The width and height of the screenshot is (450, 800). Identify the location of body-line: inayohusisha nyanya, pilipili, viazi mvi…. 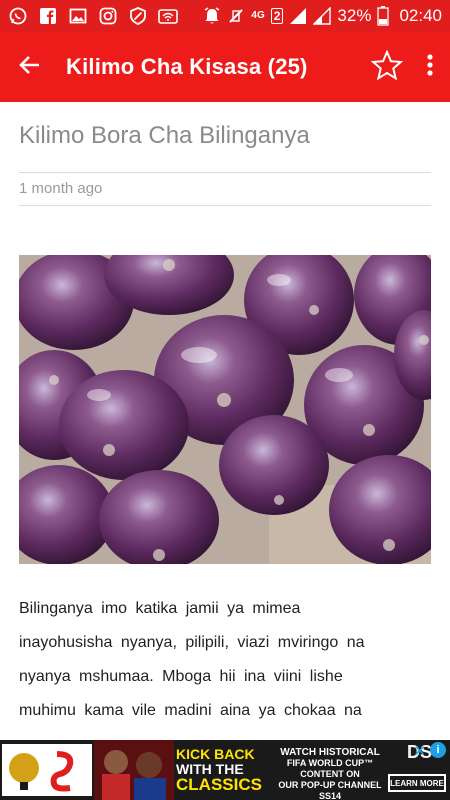
(192, 642).